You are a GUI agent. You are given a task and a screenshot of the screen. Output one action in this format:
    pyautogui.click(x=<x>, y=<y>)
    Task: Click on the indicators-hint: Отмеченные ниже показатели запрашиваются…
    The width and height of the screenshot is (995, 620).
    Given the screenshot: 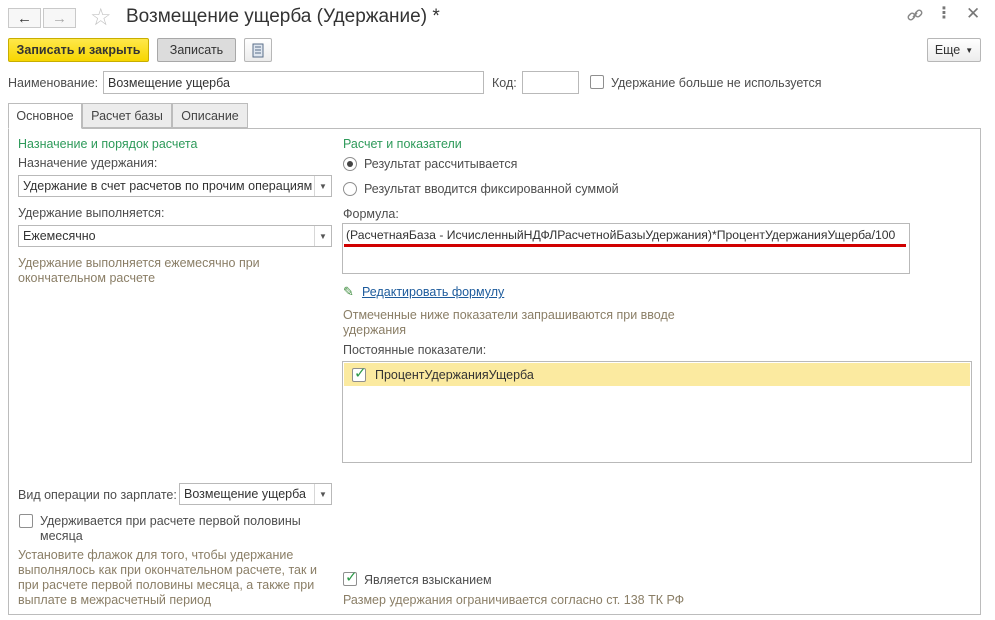 What is the action you would take?
    pyautogui.click(x=509, y=322)
    